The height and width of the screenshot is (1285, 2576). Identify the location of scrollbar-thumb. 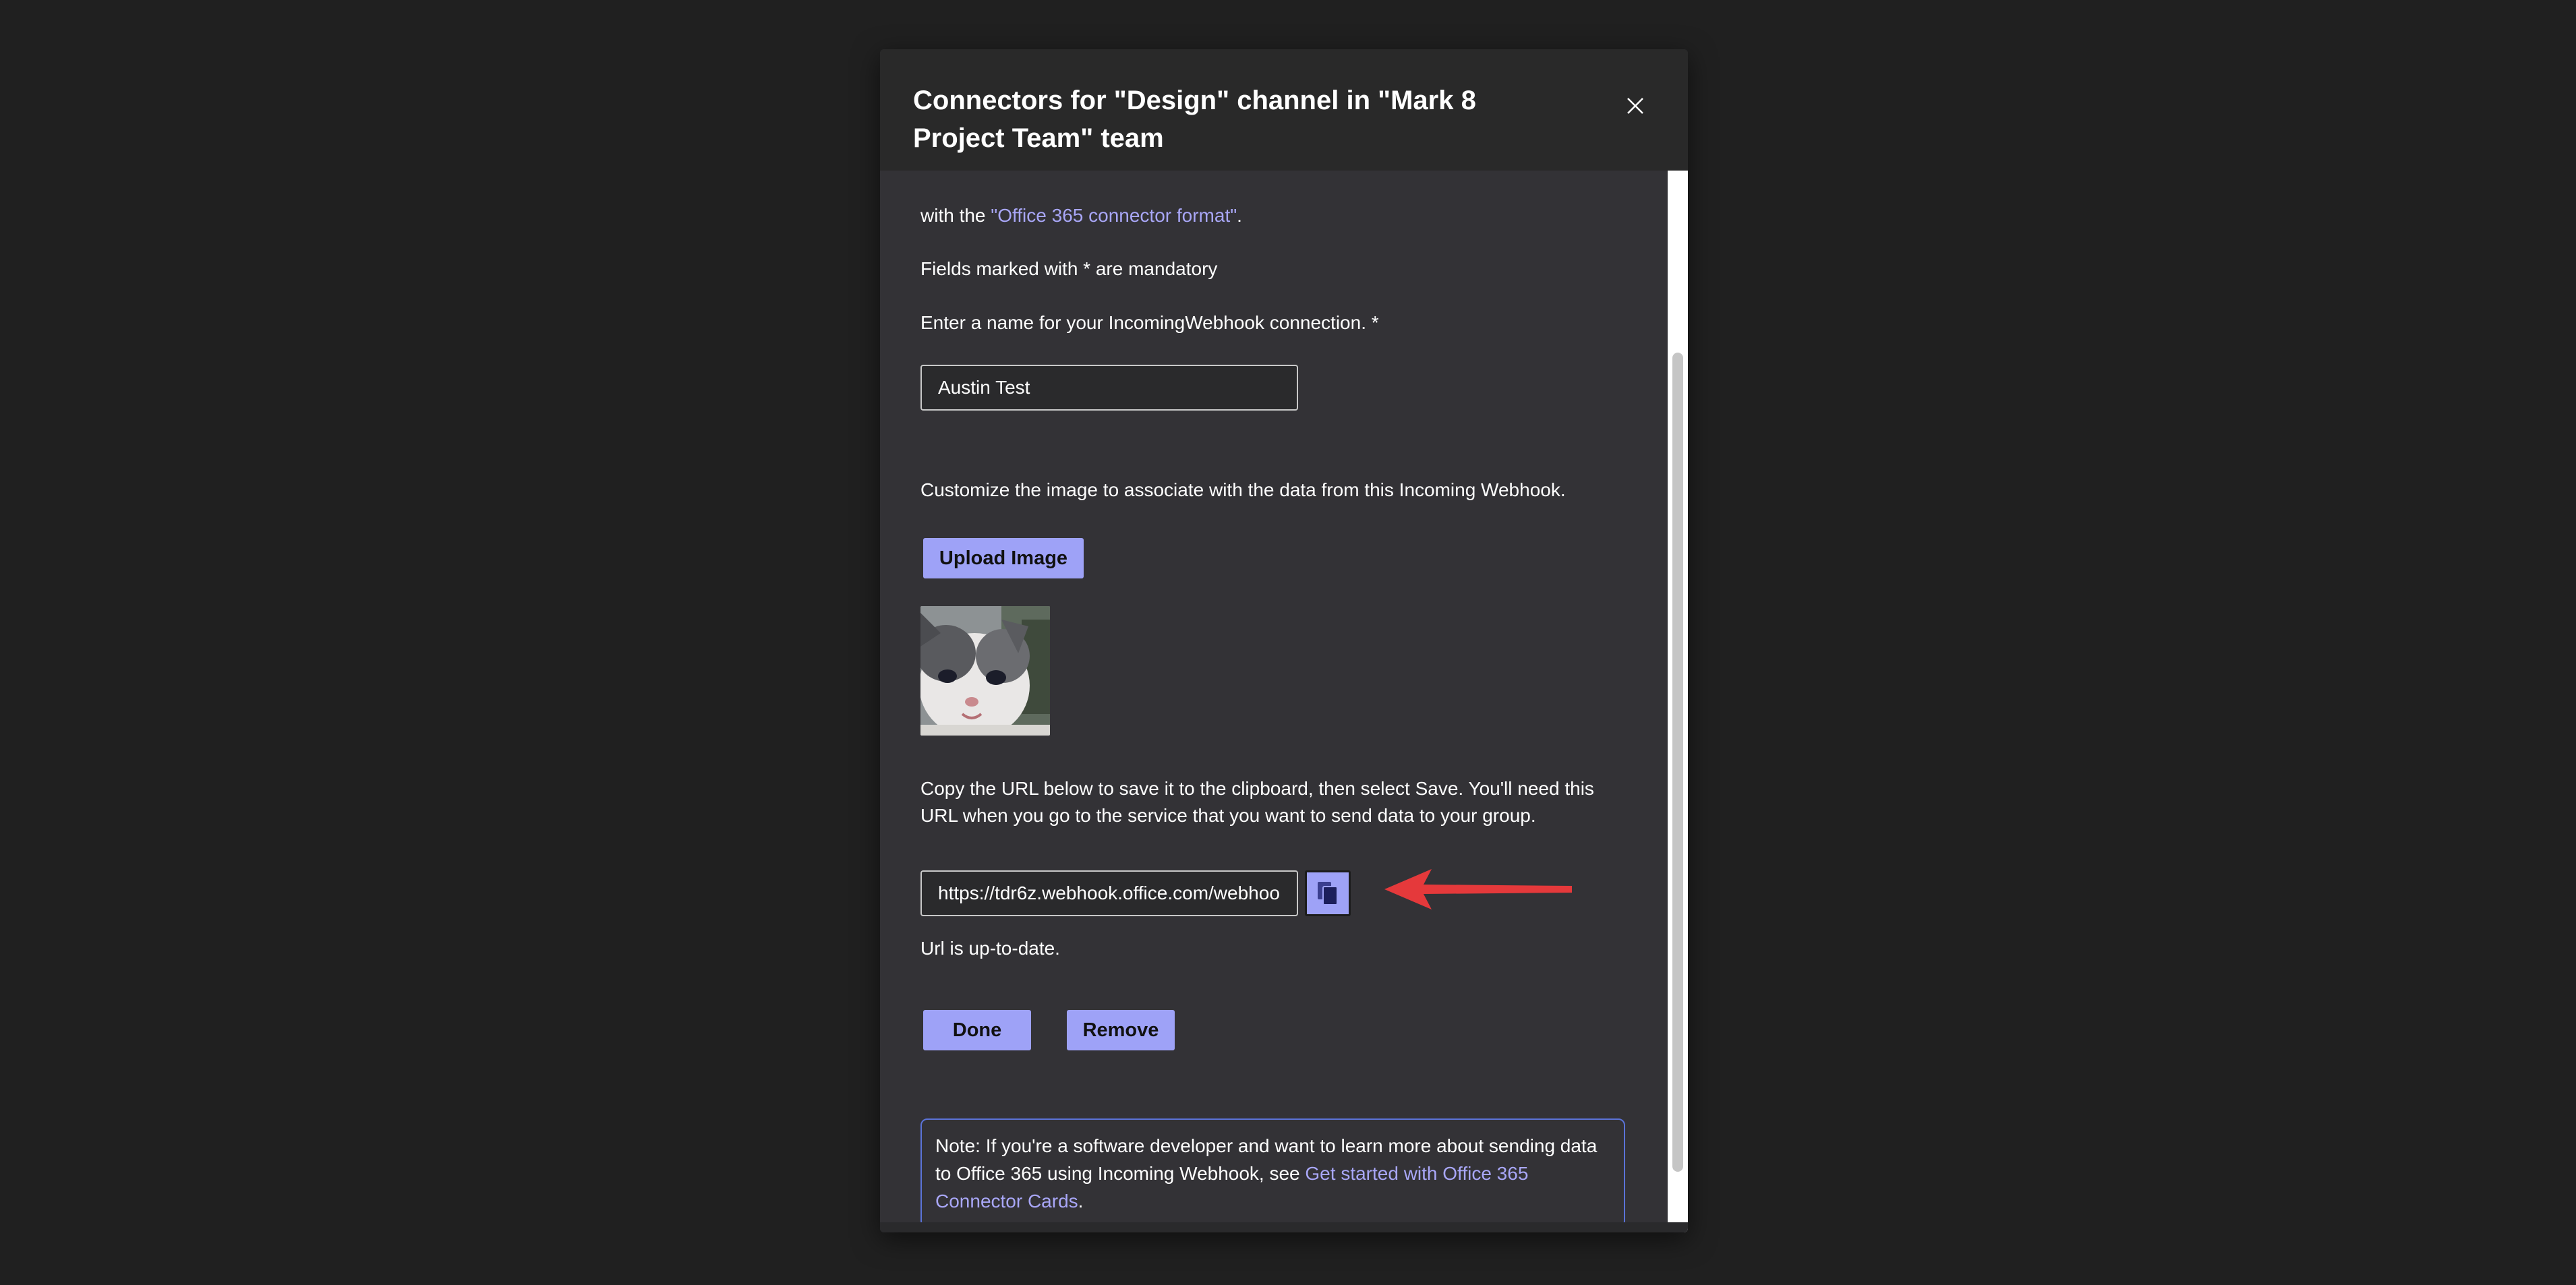
(1677, 762).